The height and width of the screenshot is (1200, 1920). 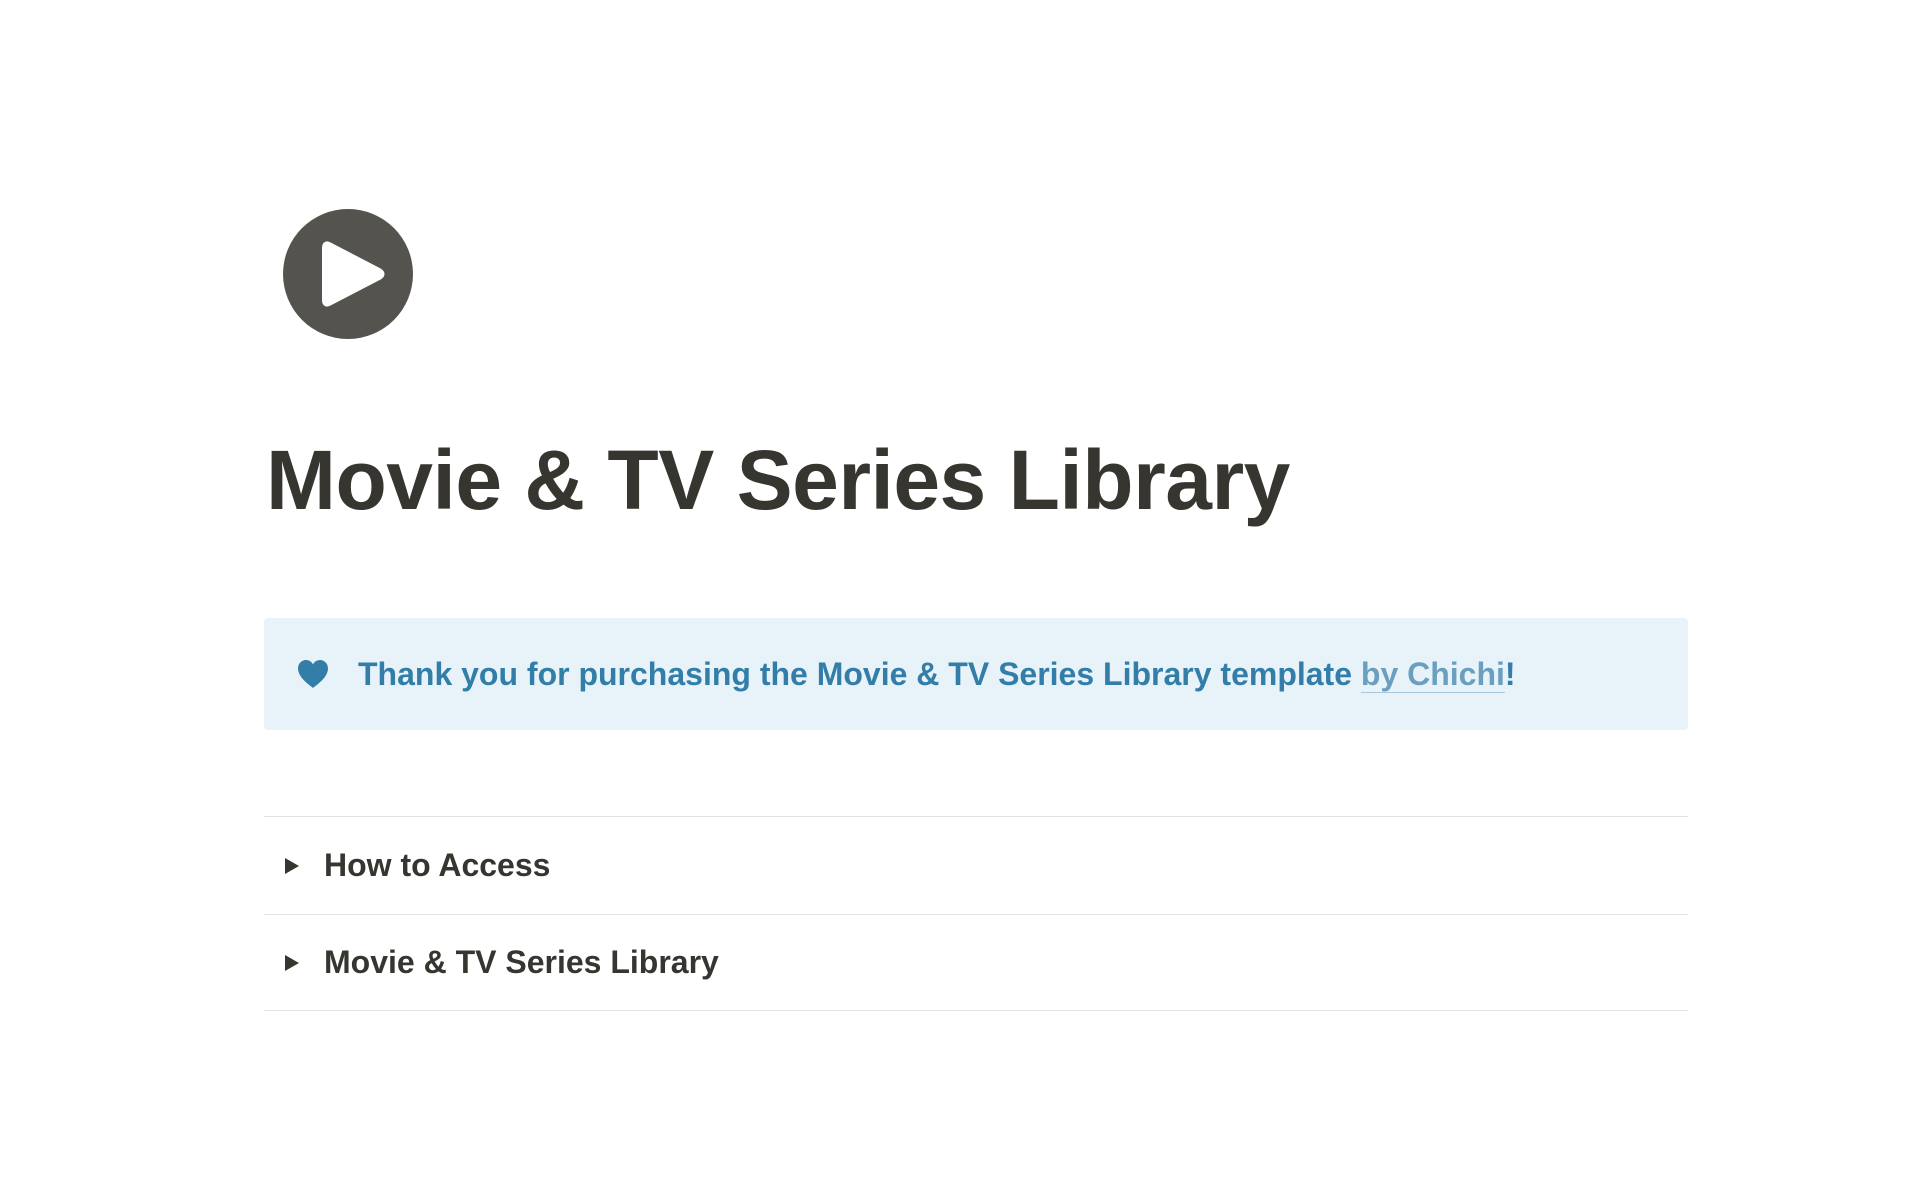 What do you see at coordinates (1510, 673) in the screenshot?
I see `callout-text-end: !` at bounding box center [1510, 673].